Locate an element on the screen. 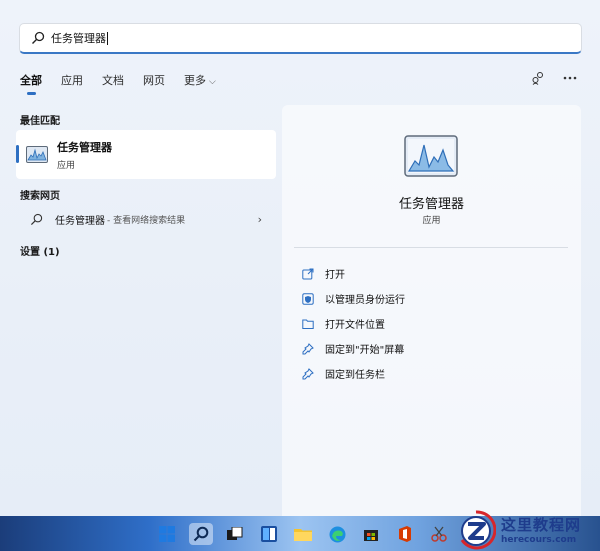  task-manager-icon is located at coordinates (37, 154).